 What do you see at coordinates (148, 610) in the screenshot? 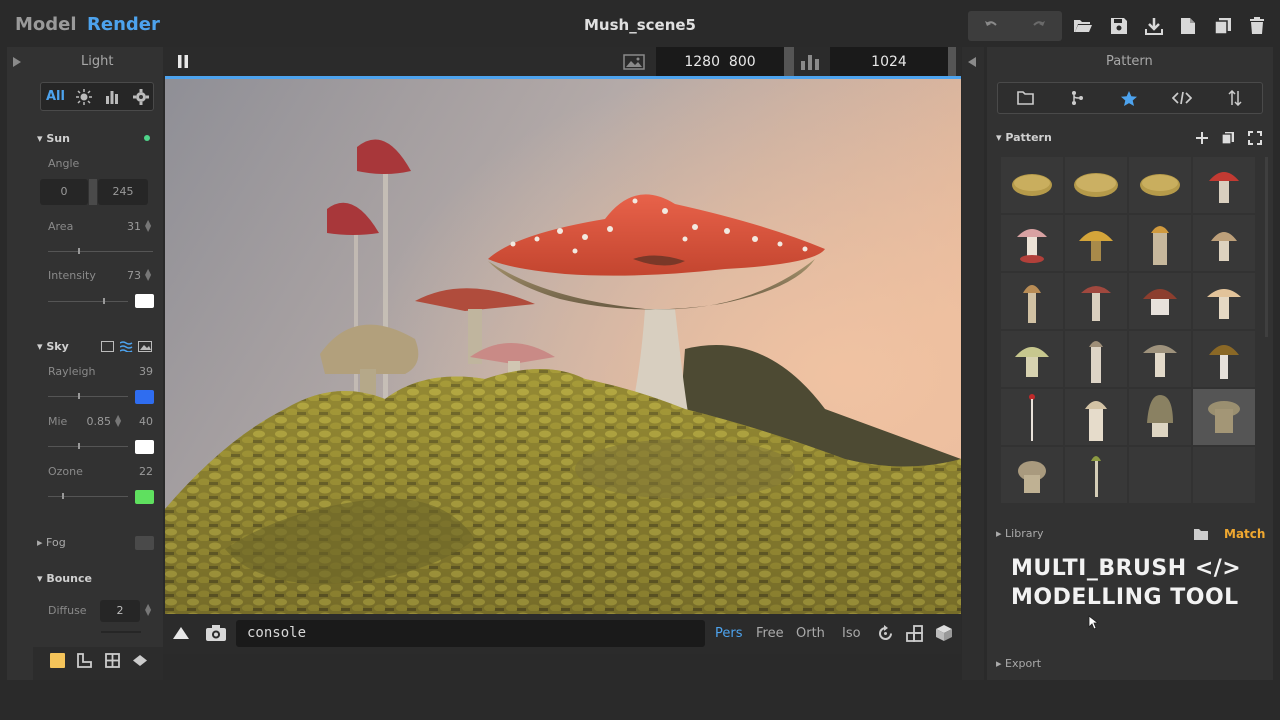
I see `diffuse-spinner: ▲ ▼` at bounding box center [148, 610].